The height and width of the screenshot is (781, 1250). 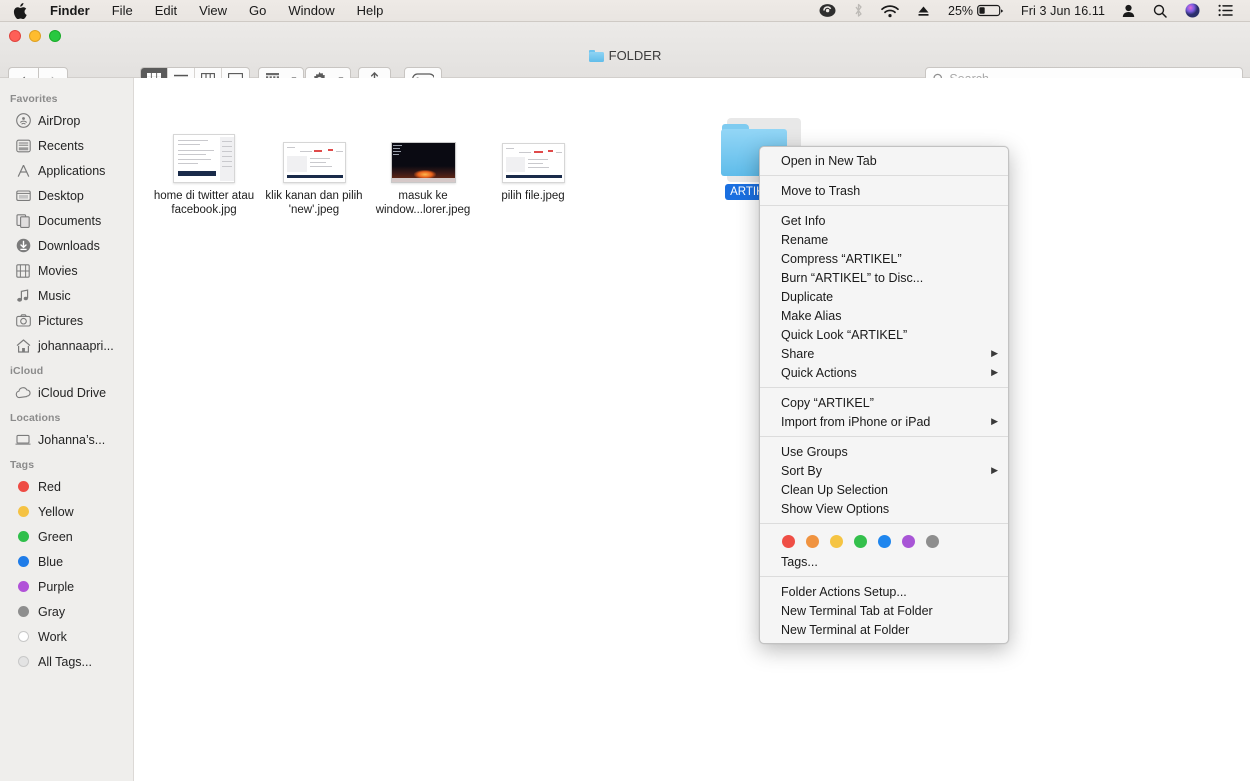 What do you see at coordinates (884, 372) in the screenshot?
I see `menu-item-quick-actions: Quick Actions ▶` at bounding box center [884, 372].